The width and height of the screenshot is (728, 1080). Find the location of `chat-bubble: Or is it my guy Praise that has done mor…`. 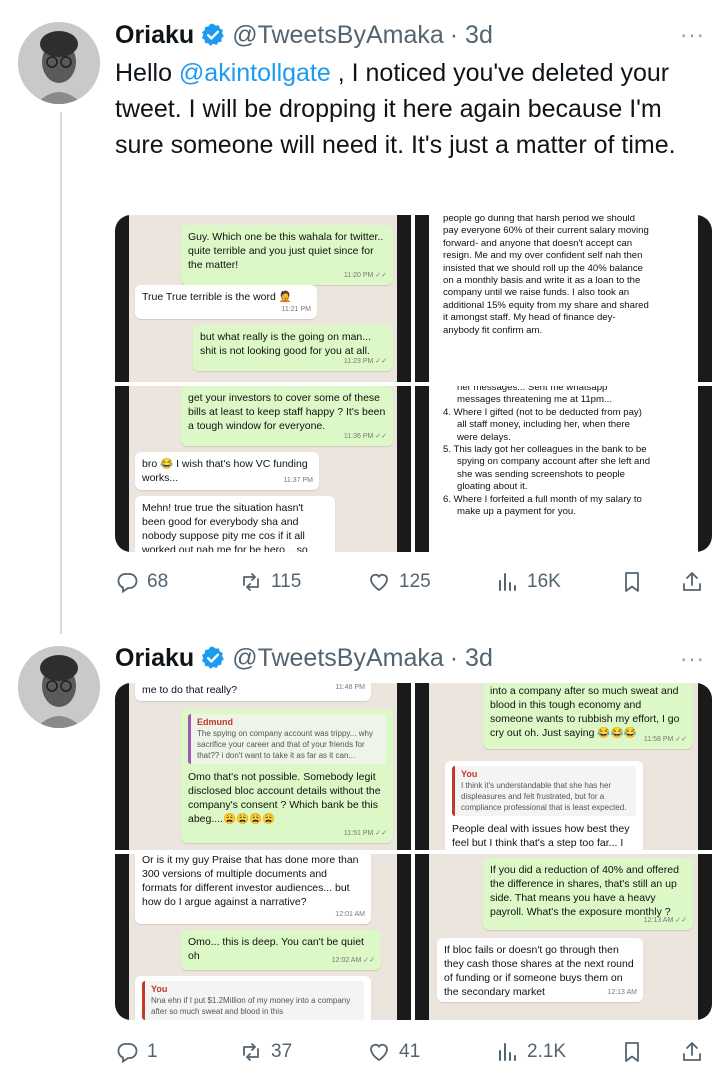

chat-bubble: Or is it my guy Praise that has done mor… is located at coordinates (253, 889).